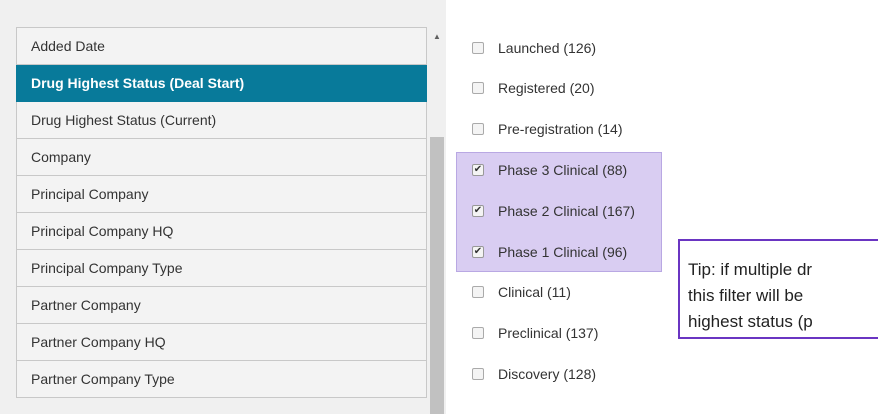 The width and height of the screenshot is (878, 414). I want to click on option-launched: Launched (126), so click(534, 48).